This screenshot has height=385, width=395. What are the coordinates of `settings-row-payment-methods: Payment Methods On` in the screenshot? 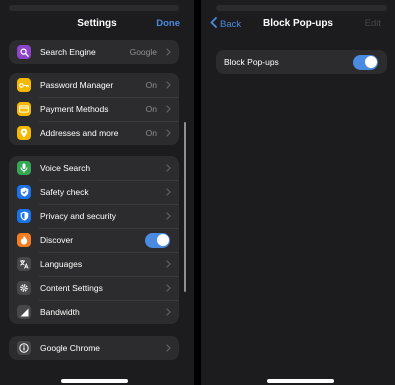 It's located at (94, 109).